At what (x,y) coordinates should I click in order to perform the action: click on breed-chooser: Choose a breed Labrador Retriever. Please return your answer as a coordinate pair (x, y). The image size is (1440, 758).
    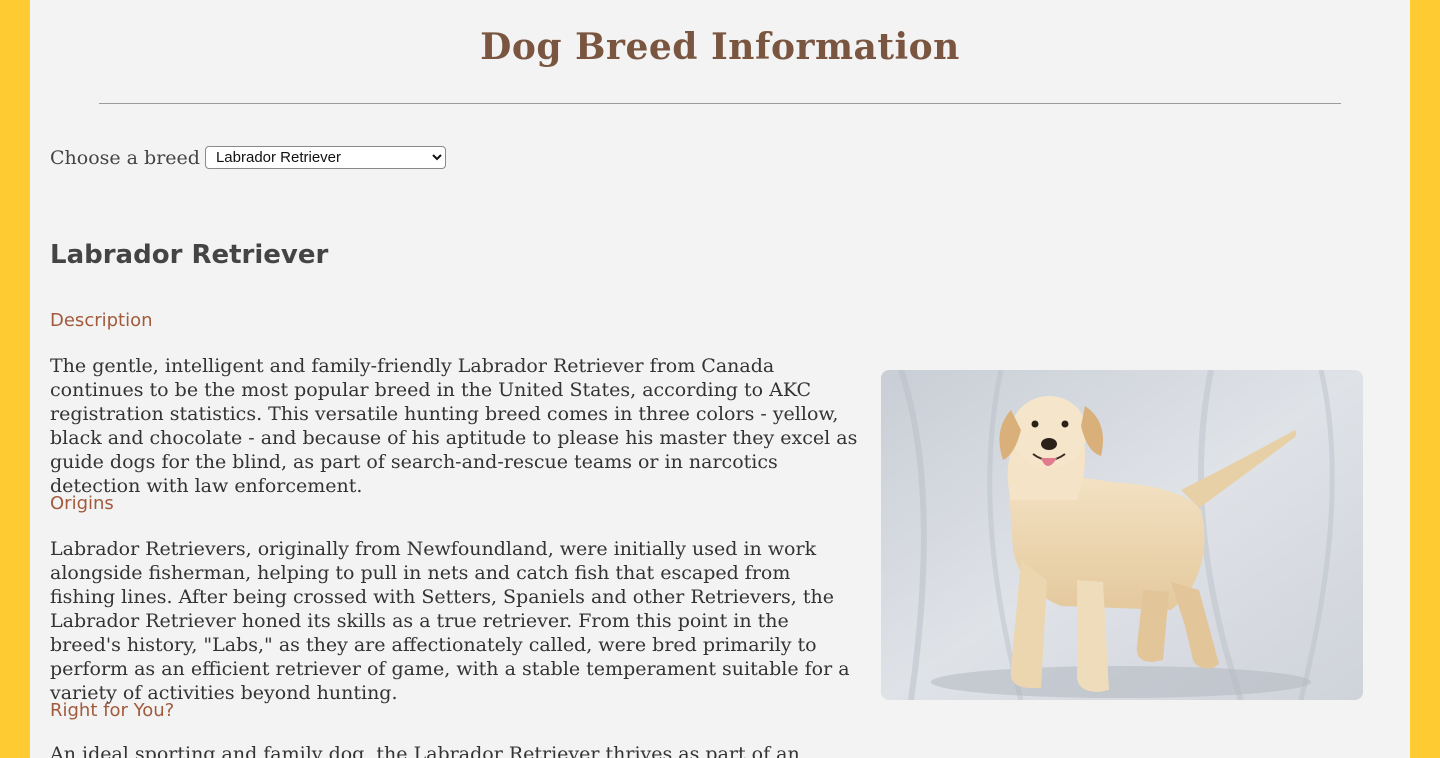
    Looking at the image, I should click on (248, 157).